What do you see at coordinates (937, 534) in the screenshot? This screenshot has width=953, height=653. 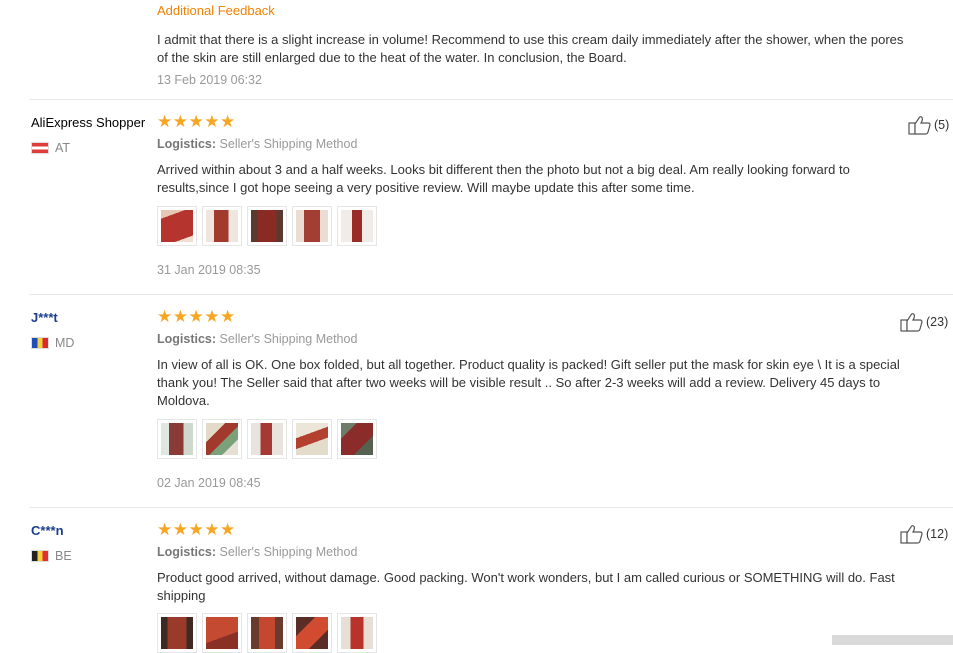 I see `helpful-count: (12)` at bounding box center [937, 534].